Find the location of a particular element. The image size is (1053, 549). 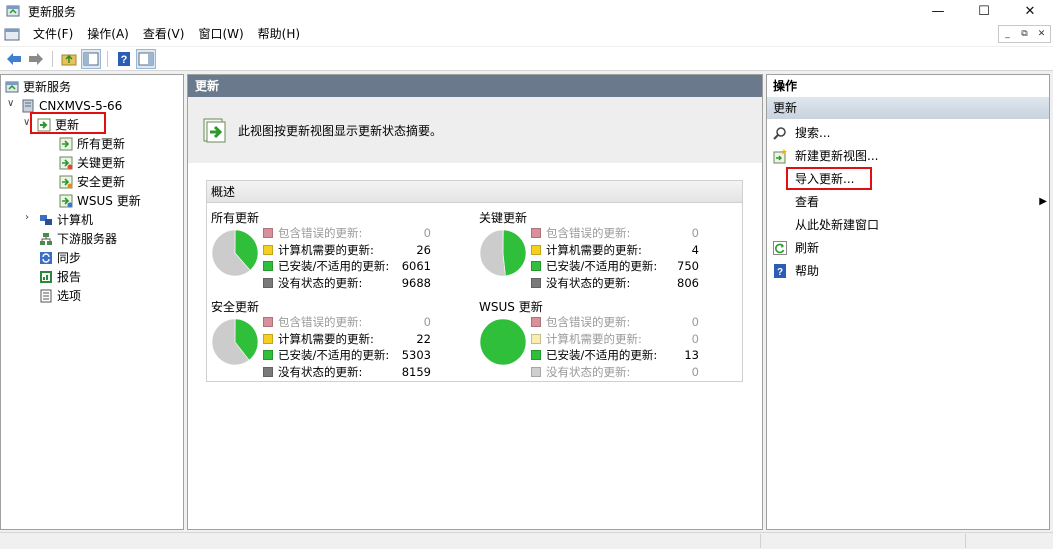

up-level-button is located at coordinates (69, 59).